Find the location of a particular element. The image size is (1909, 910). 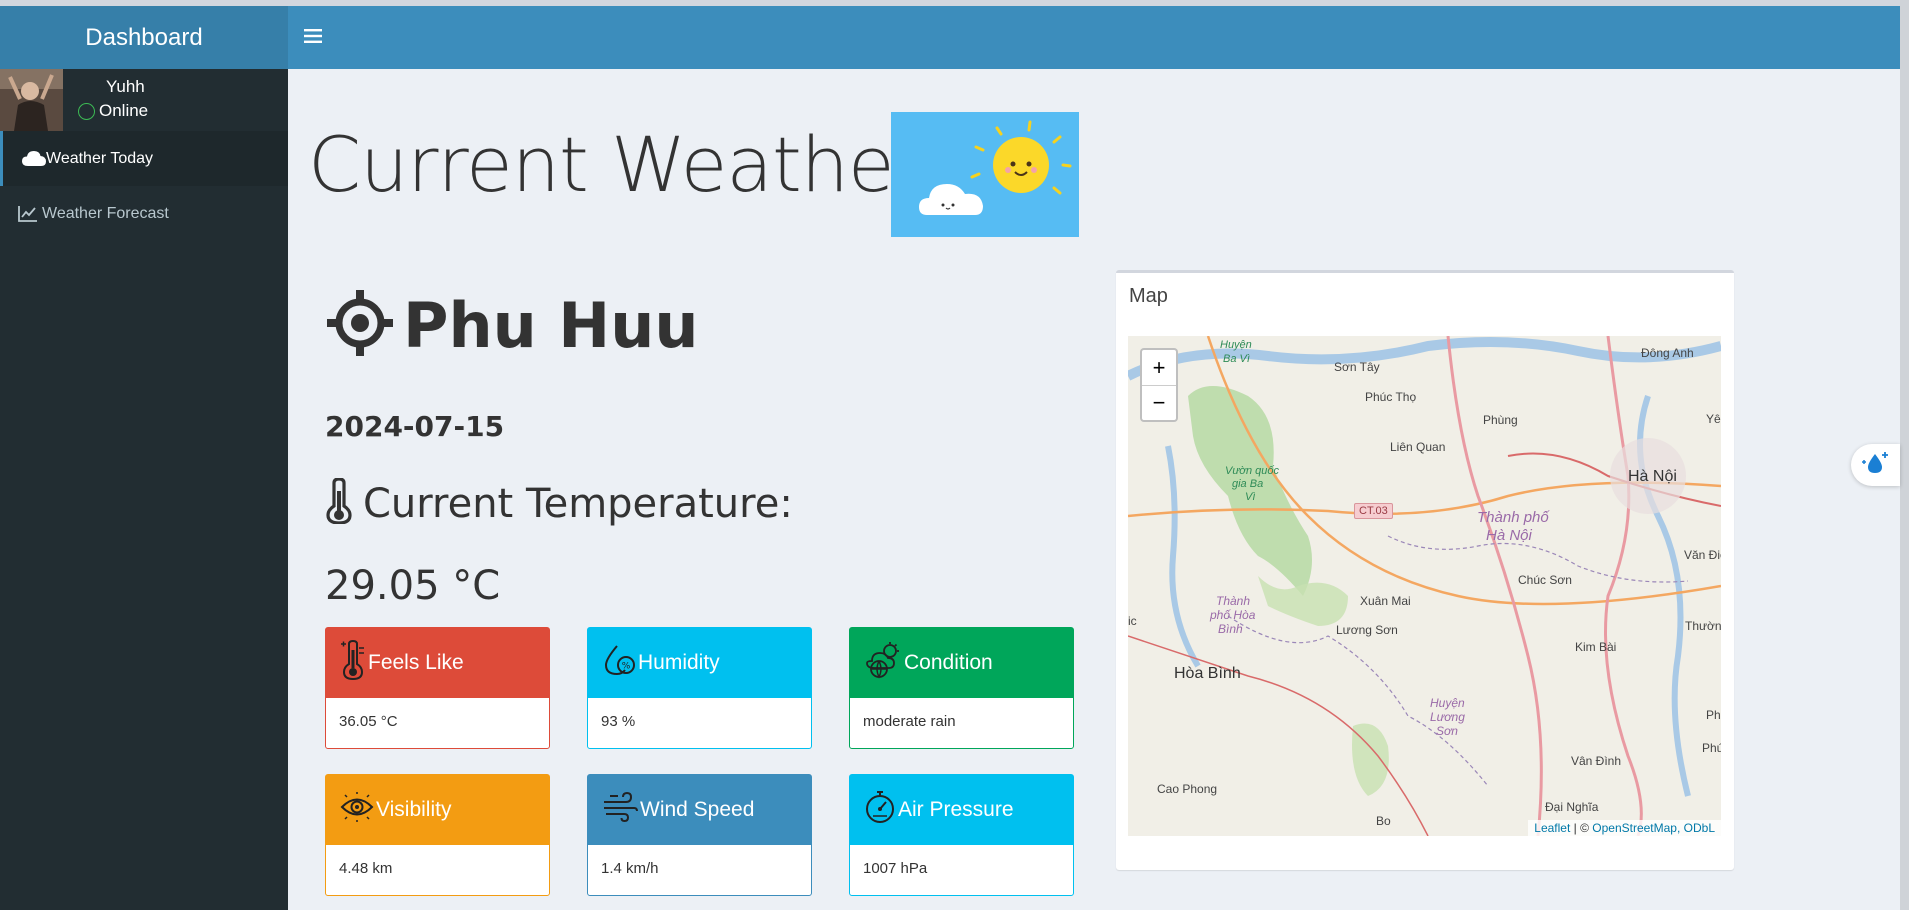

weather-hero-image is located at coordinates (985, 174).